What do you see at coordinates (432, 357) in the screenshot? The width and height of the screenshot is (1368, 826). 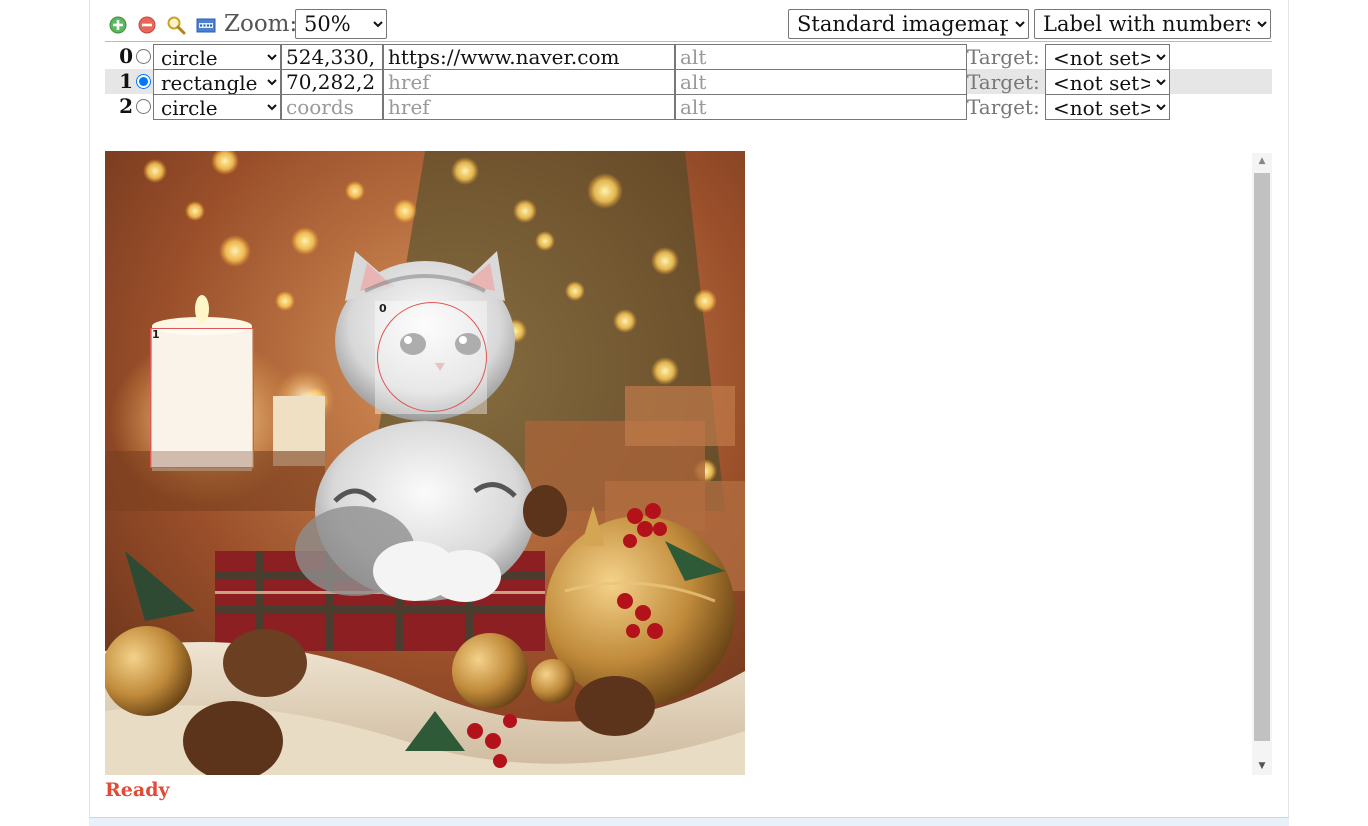 I see `area-circle-overlay` at bounding box center [432, 357].